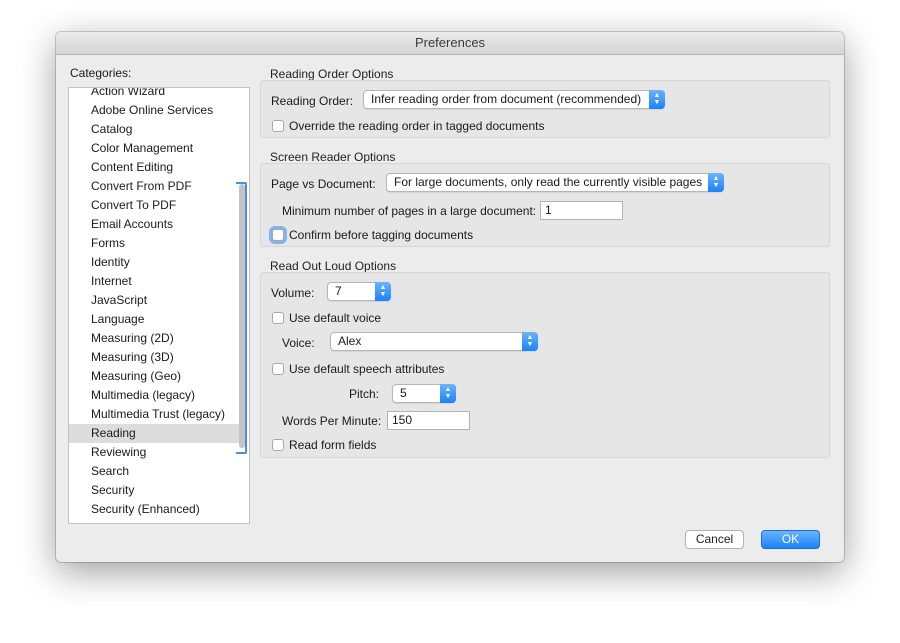 The width and height of the screenshot is (900, 643). I want to click on default-speech-checkbox, so click(278, 369).